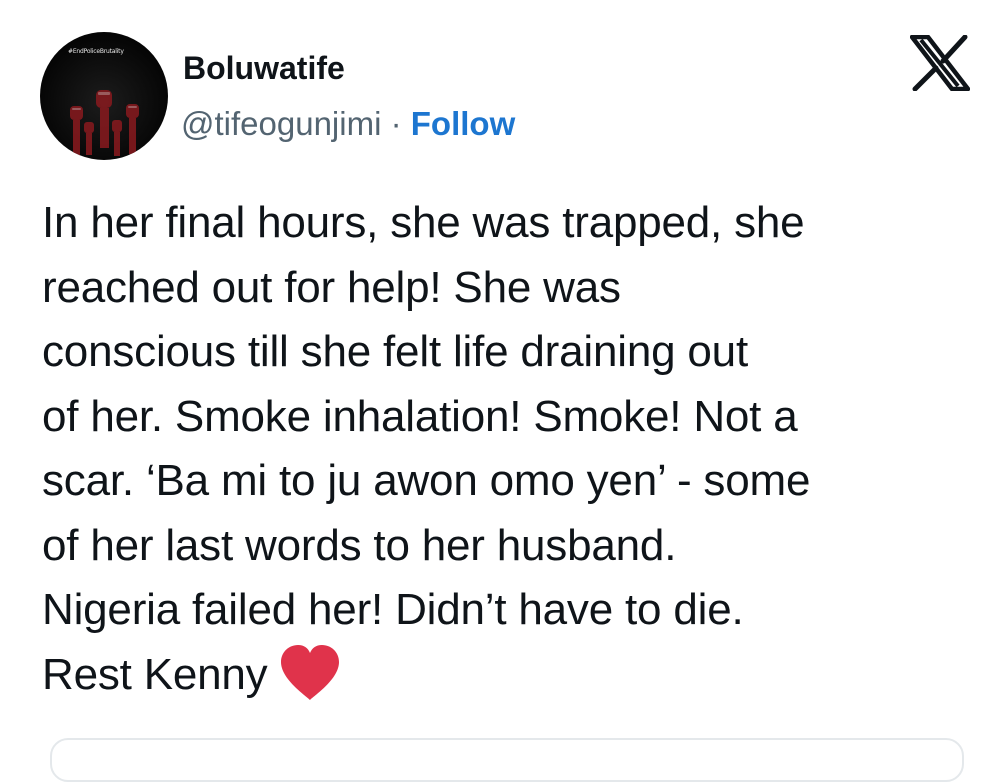  I want to click on tweet-line: Nigeria failed her! Didn’t have to die., so click(393, 609).